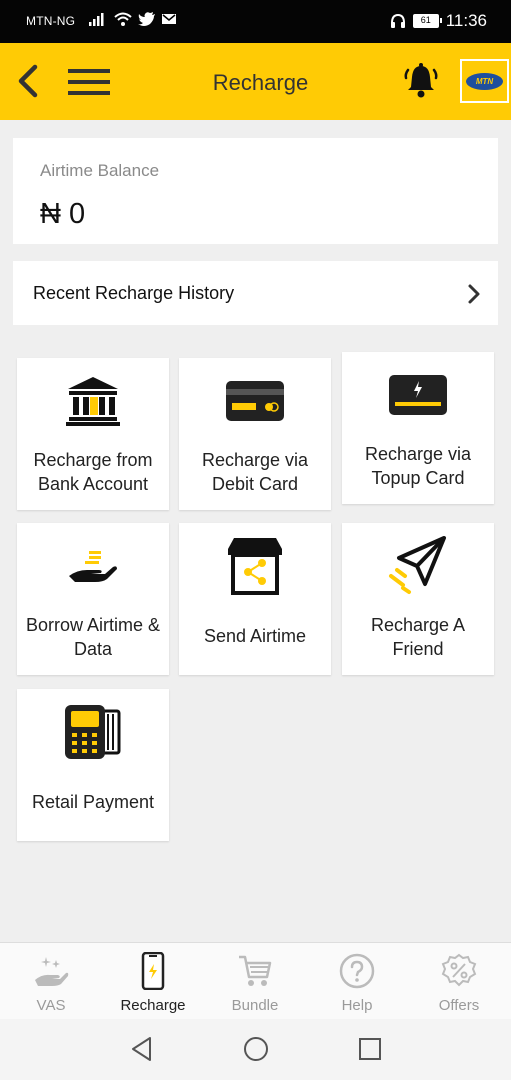  Describe the element at coordinates (51, 21) in the screenshot. I see `carrier-name: MTN-NG` at that location.